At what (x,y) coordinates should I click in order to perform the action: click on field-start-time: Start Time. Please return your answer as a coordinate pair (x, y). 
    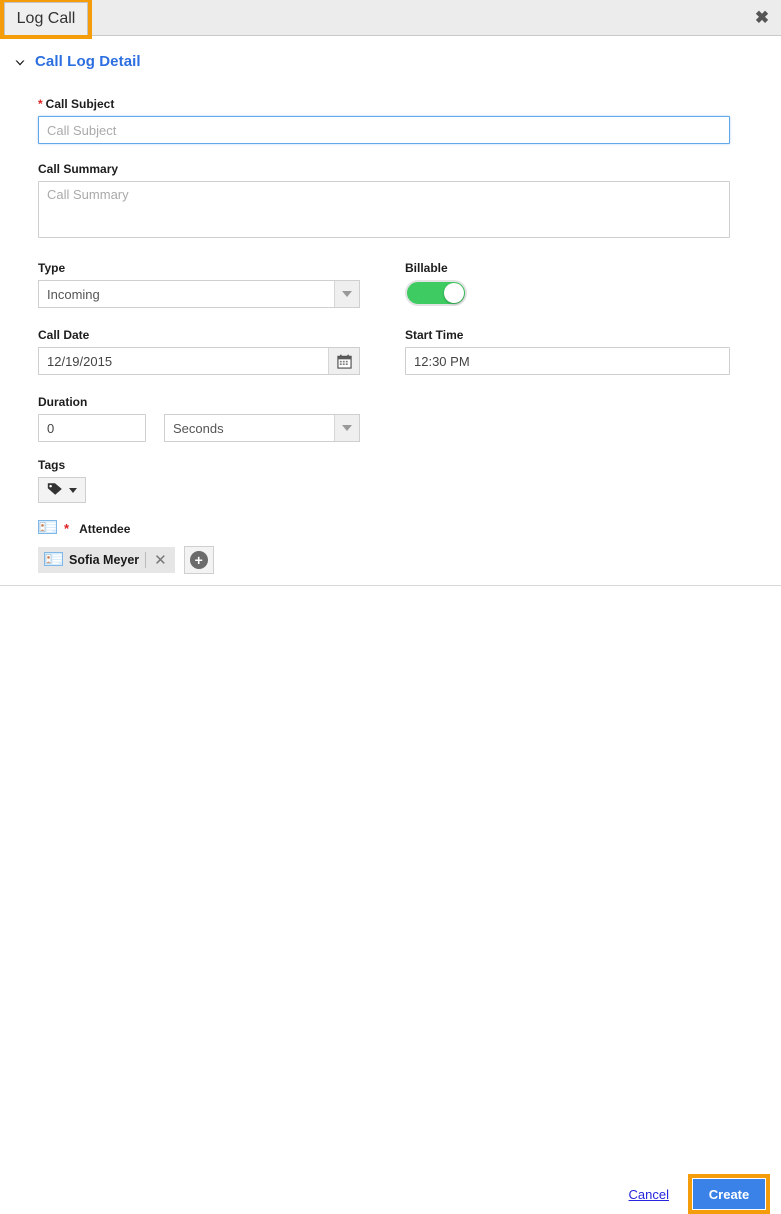
    Looking at the image, I should click on (567, 351).